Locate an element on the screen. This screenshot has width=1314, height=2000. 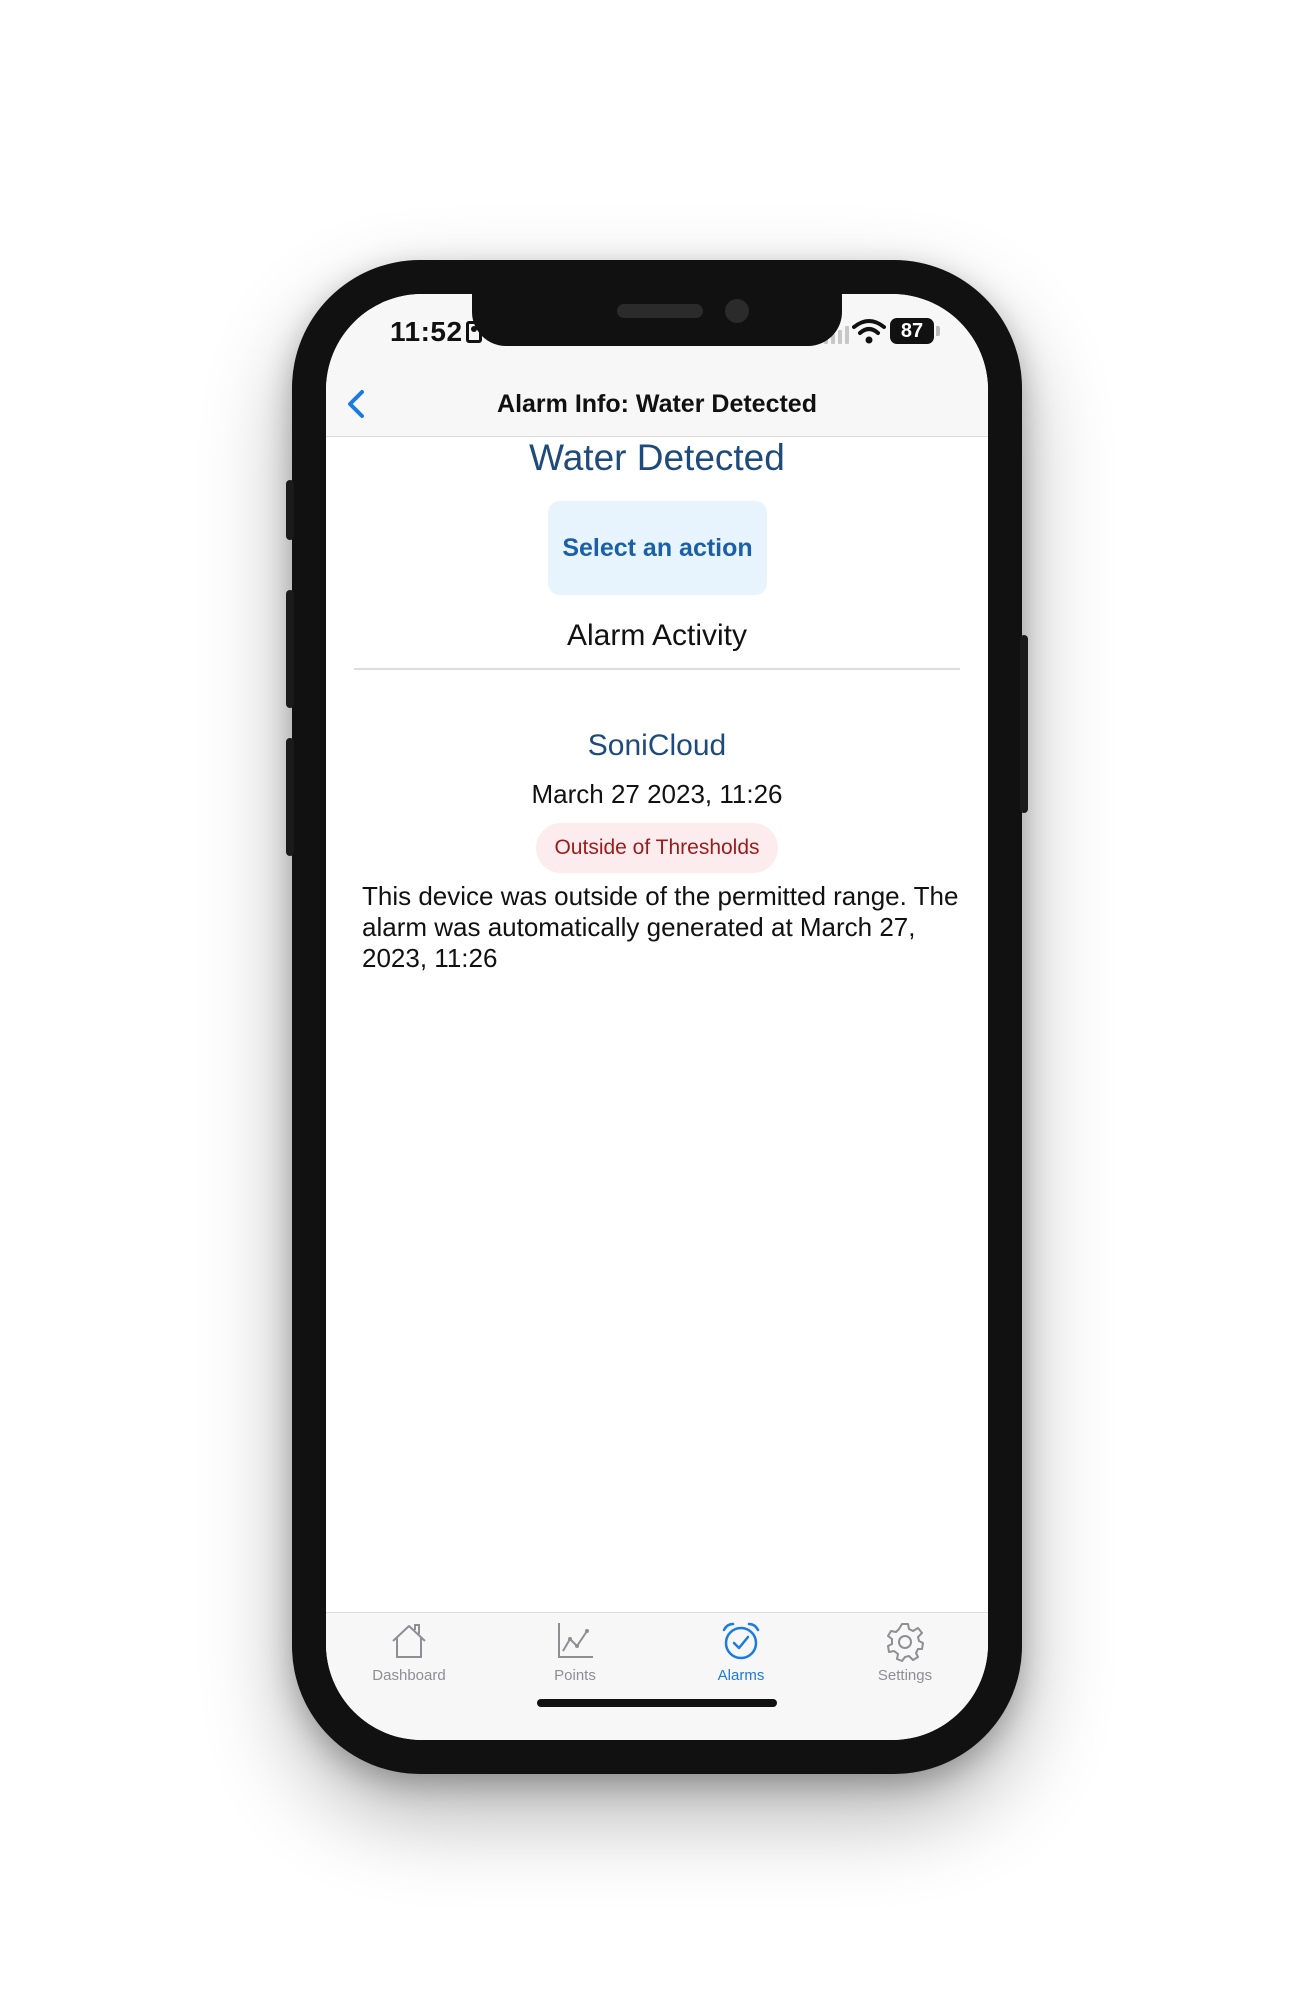
activity-date: March 27 2023, 11:26 is located at coordinates (657, 794).